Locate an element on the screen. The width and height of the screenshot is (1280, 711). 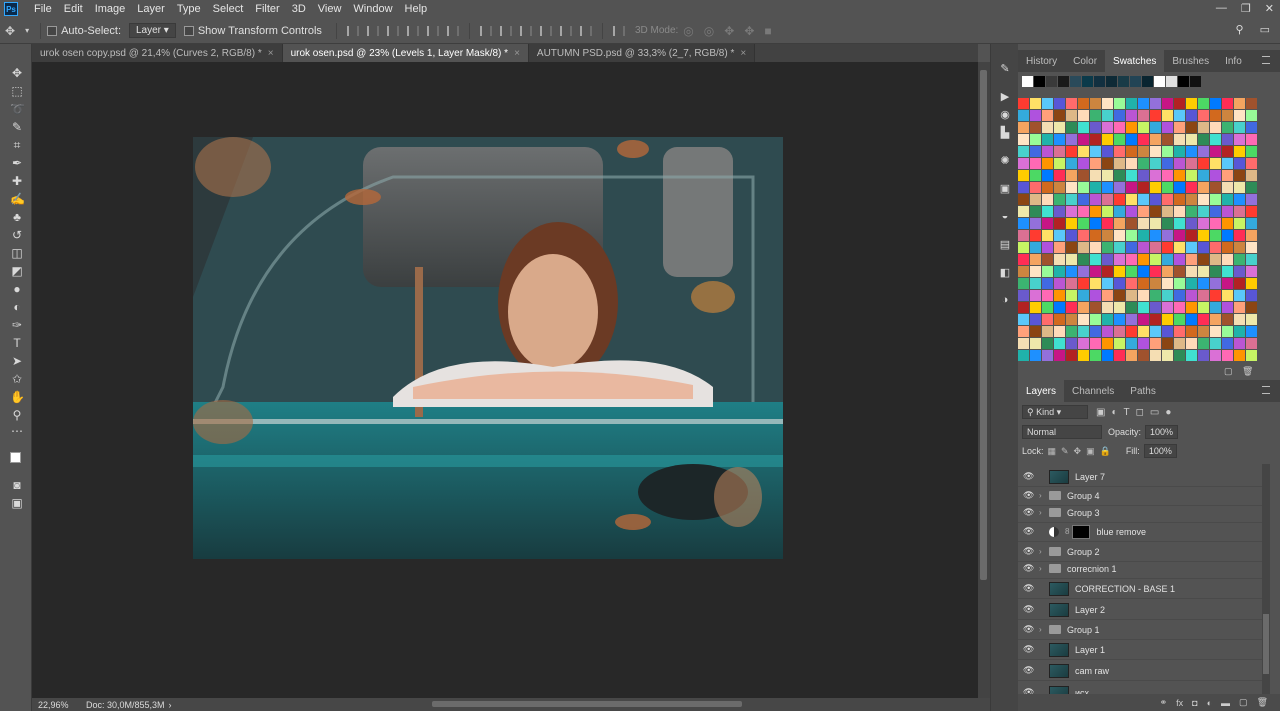
new-layer-icon: ▢ is located at coordinates (1243, 702).